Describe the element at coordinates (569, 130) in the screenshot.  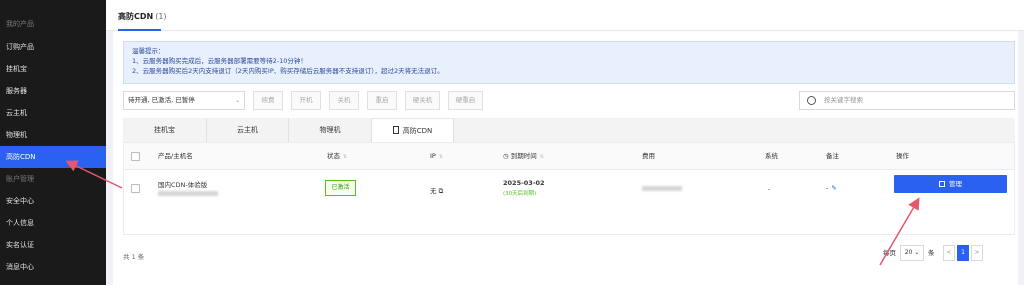
I see `product-tabs: 挂机宝 云主机 物理机 高防CDN` at that location.